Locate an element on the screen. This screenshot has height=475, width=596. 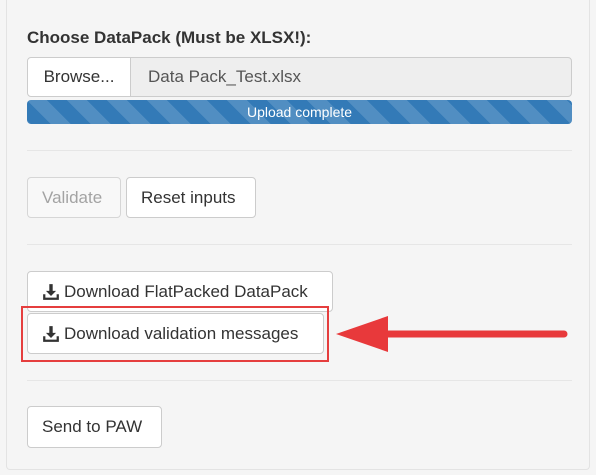
upload-progress-bar: Upload complete is located at coordinates (299, 112).